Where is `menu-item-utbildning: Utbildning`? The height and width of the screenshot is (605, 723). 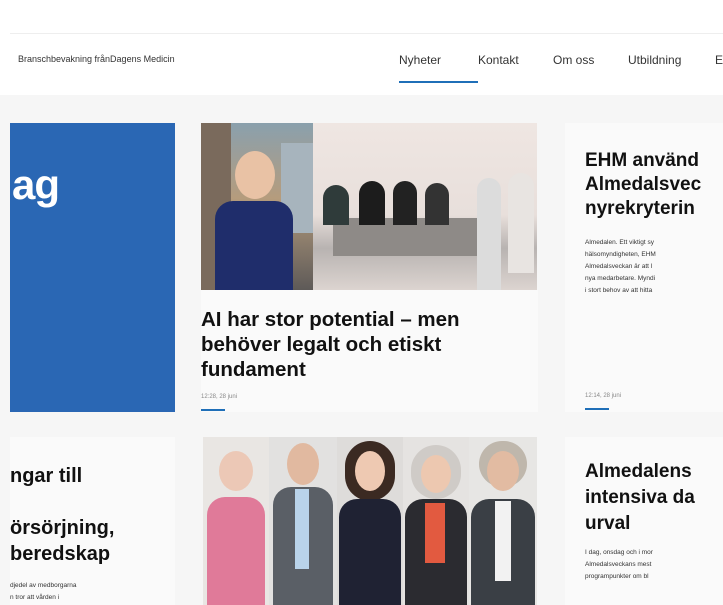 menu-item-utbildning: Utbildning is located at coordinates (671, 60).